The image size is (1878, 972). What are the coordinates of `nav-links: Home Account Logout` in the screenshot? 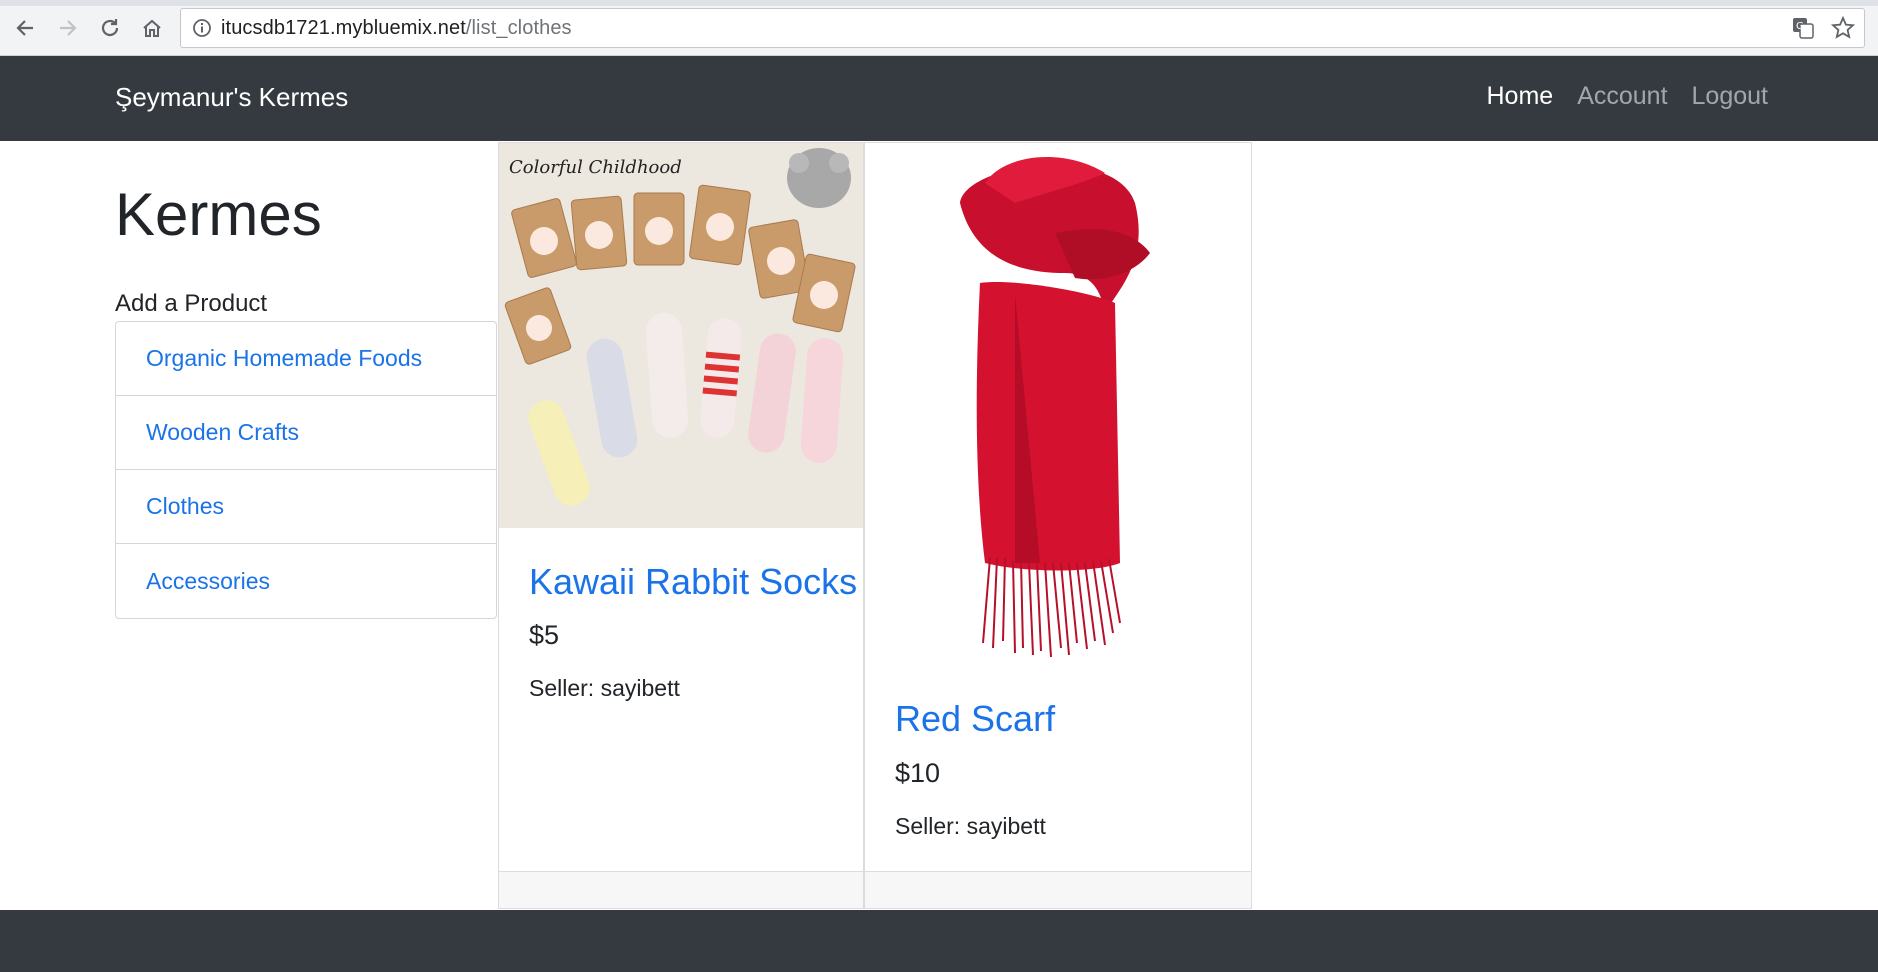 It's located at (1628, 96).